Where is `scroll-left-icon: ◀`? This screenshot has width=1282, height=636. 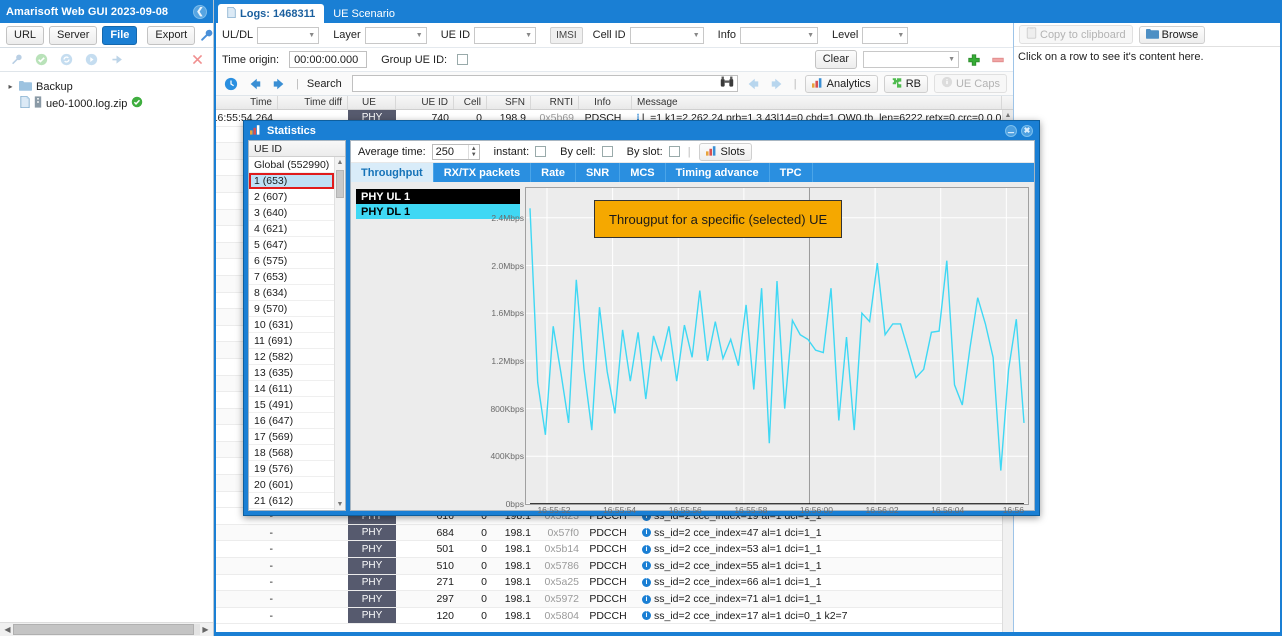
scroll-left-icon: ◀ is located at coordinates (7, 629).